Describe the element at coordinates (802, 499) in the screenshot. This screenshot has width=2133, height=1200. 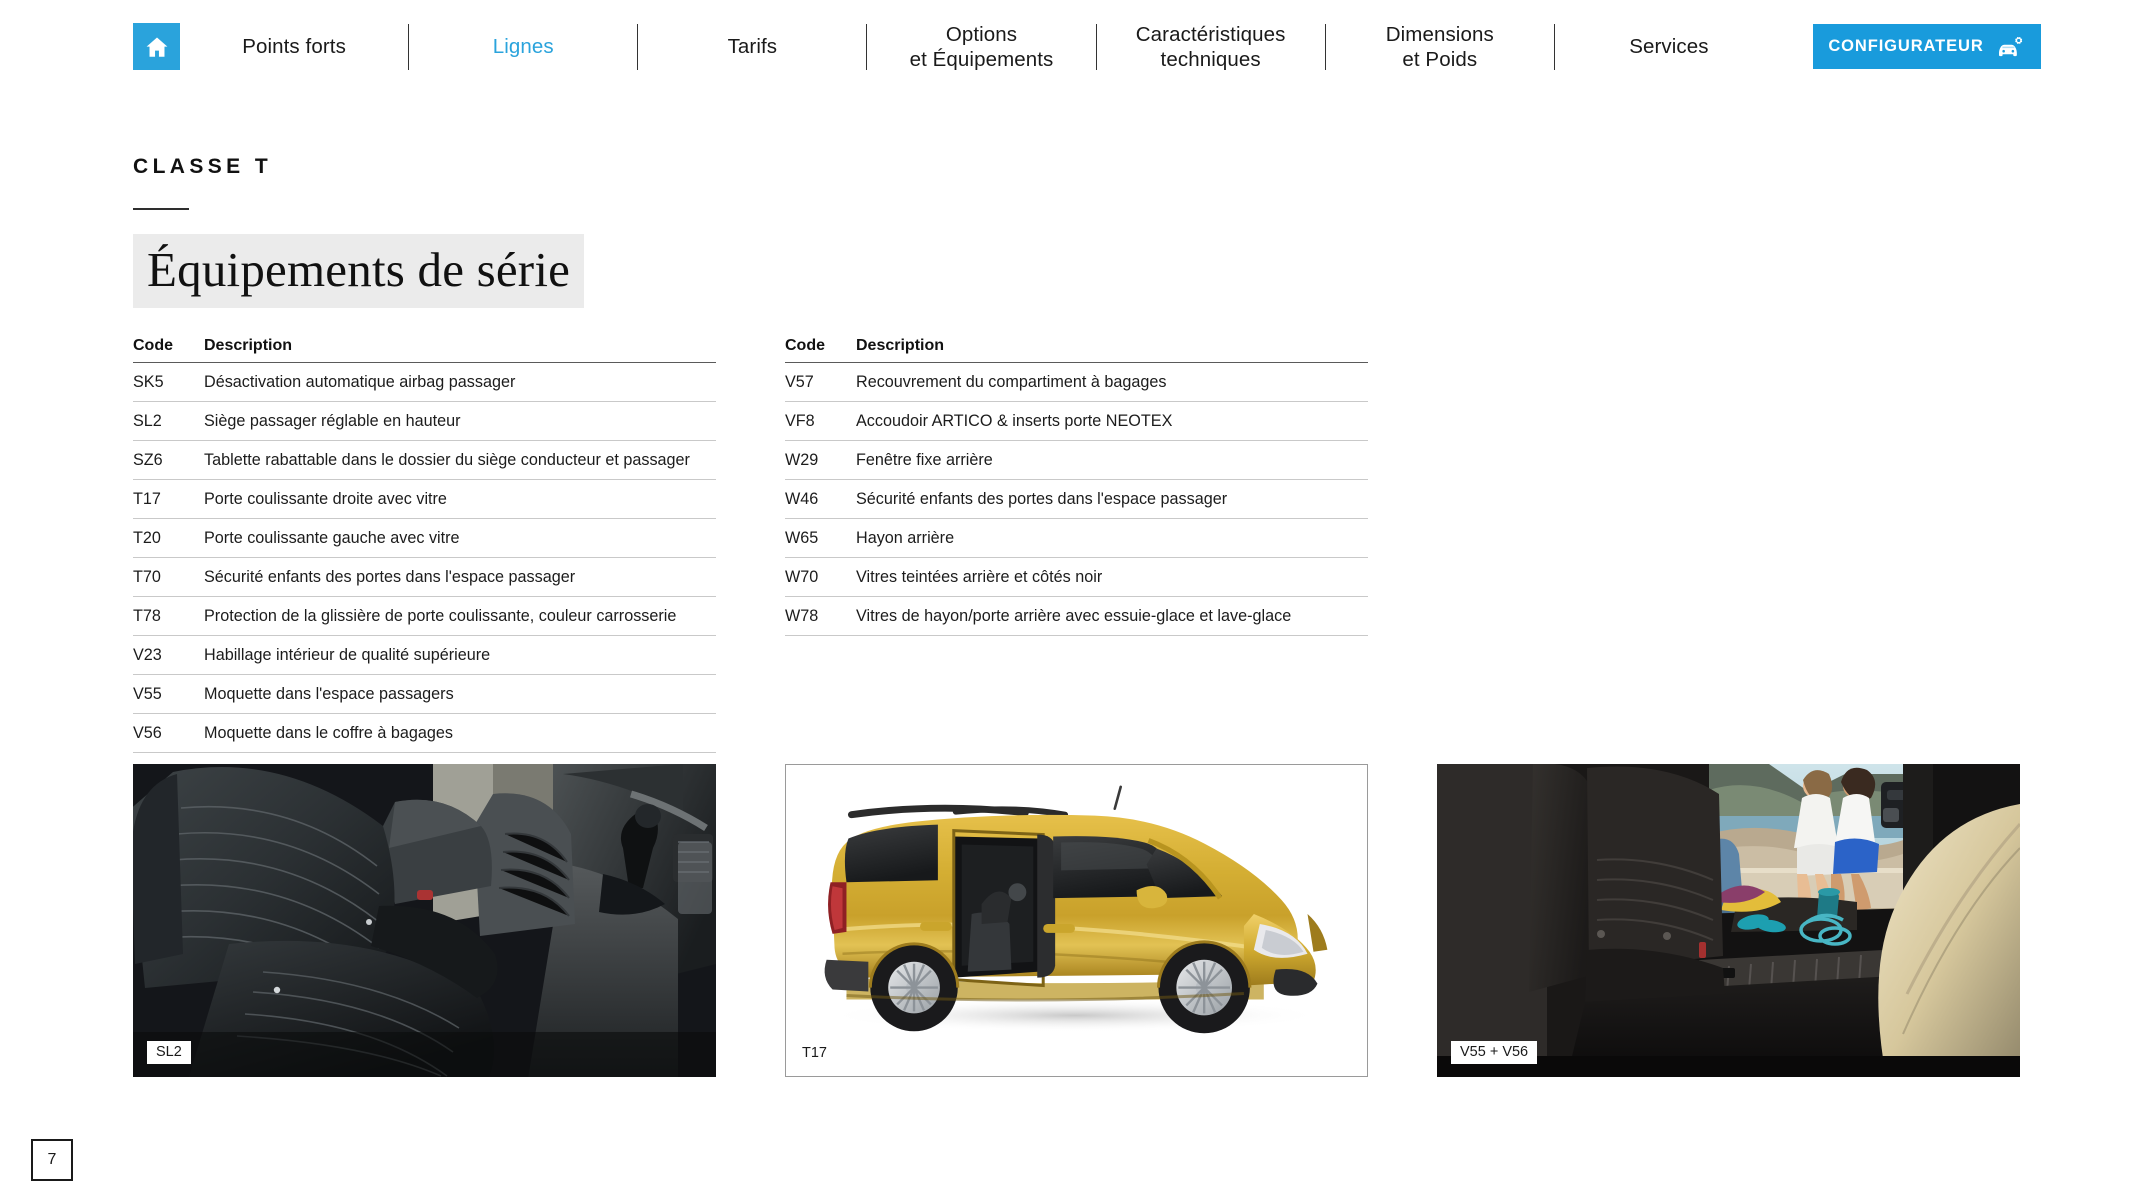
I see `cell-code: W46` at that location.